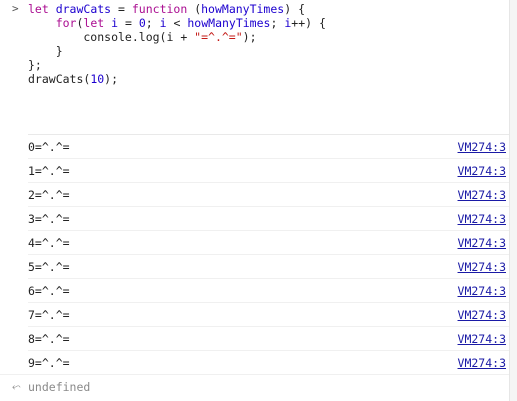 The width and height of the screenshot is (517, 401). What do you see at coordinates (49, 243) in the screenshot?
I see `log-message: 4=^.^=` at bounding box center [49, 243].